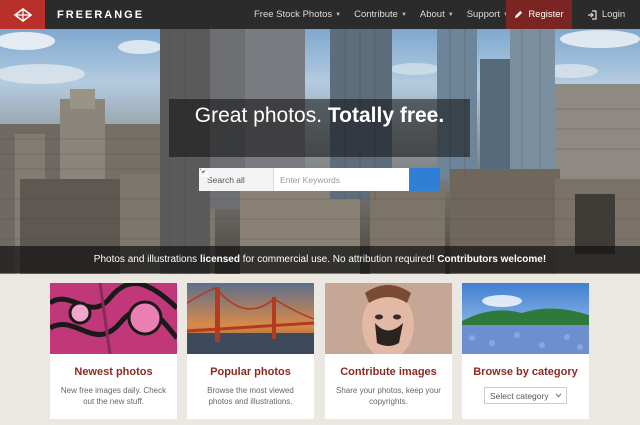  Describe the element at coordinates (388, 372) in the screenshot. I see `card-title: Contribute images` at that location.